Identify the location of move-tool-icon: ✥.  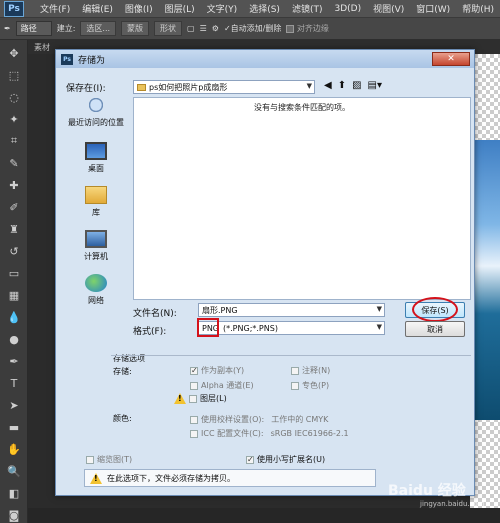
(14, 53).